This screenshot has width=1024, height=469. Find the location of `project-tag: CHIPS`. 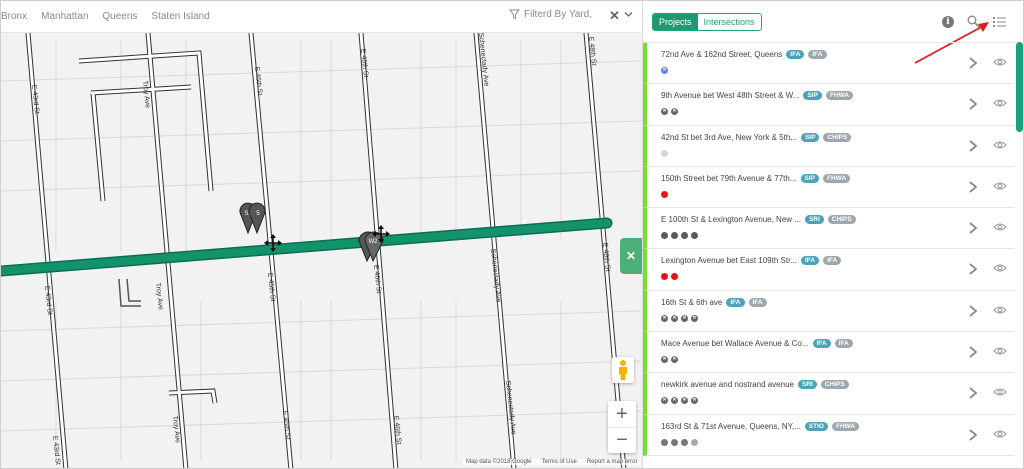

project-tag: CHIPS is located at coordinates (837, 137).